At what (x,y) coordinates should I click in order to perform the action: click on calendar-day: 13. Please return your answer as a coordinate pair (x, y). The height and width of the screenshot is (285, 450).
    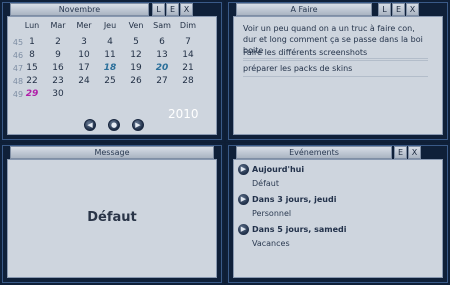
    Looking at the image, I should click on (162, 55).